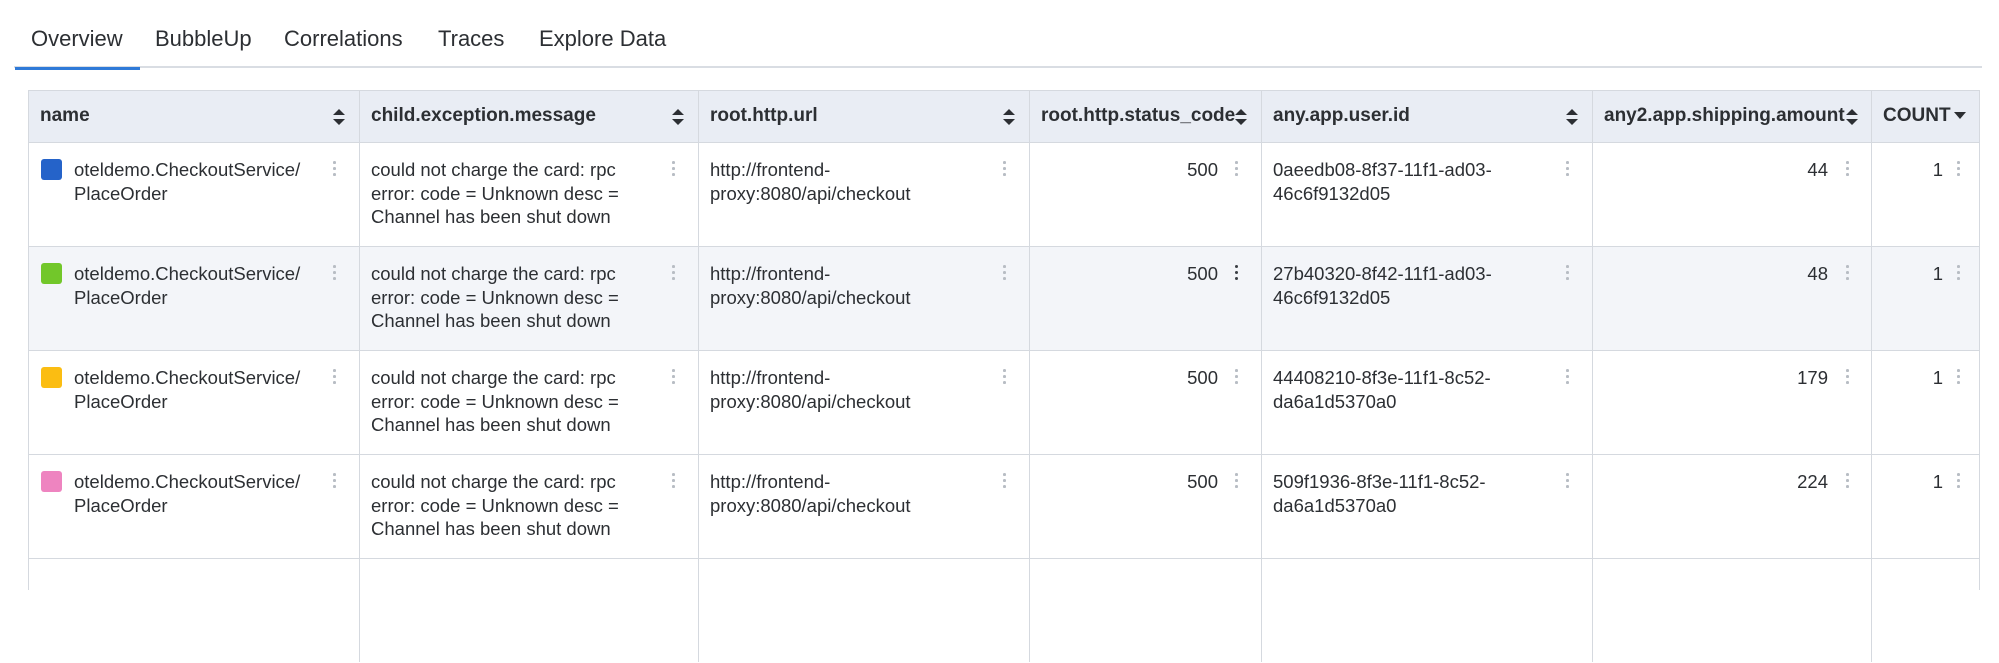  Describe the element at coordinates (1379, 481) in the screenshot. I see `text-line: 509f1936-8f3e-11f1-8c52-` at that location.